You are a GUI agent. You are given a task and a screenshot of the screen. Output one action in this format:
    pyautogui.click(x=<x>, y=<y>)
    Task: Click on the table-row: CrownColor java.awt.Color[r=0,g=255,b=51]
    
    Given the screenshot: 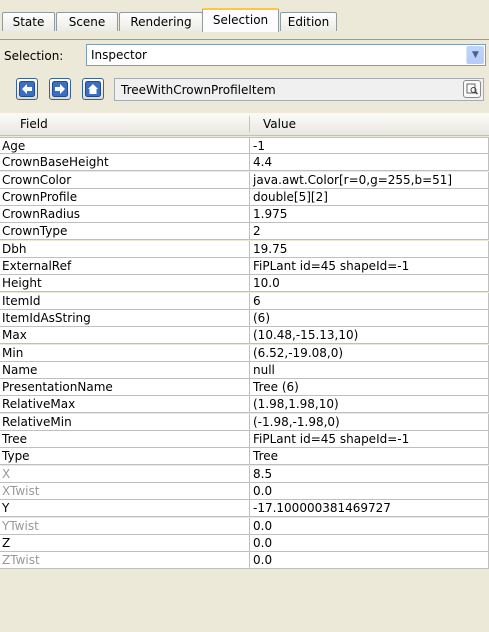 What is the action you would take?
    pyautogui.click(x=244, y=180)
    